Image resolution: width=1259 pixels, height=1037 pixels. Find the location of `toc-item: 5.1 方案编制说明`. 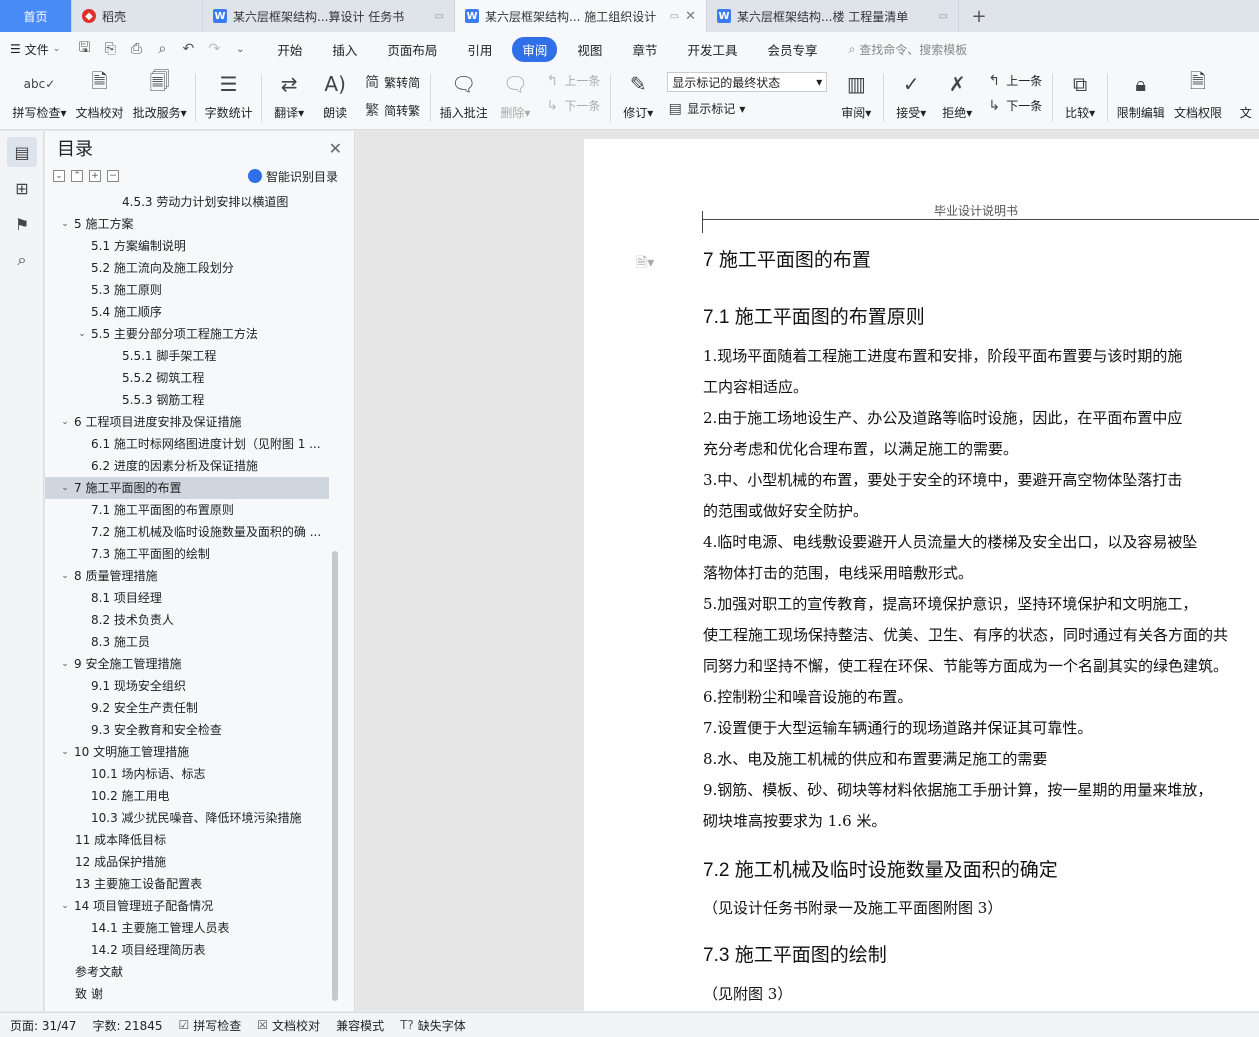

toc-item: 5.1 方案编制说明 is located at coordinates (190, 246).